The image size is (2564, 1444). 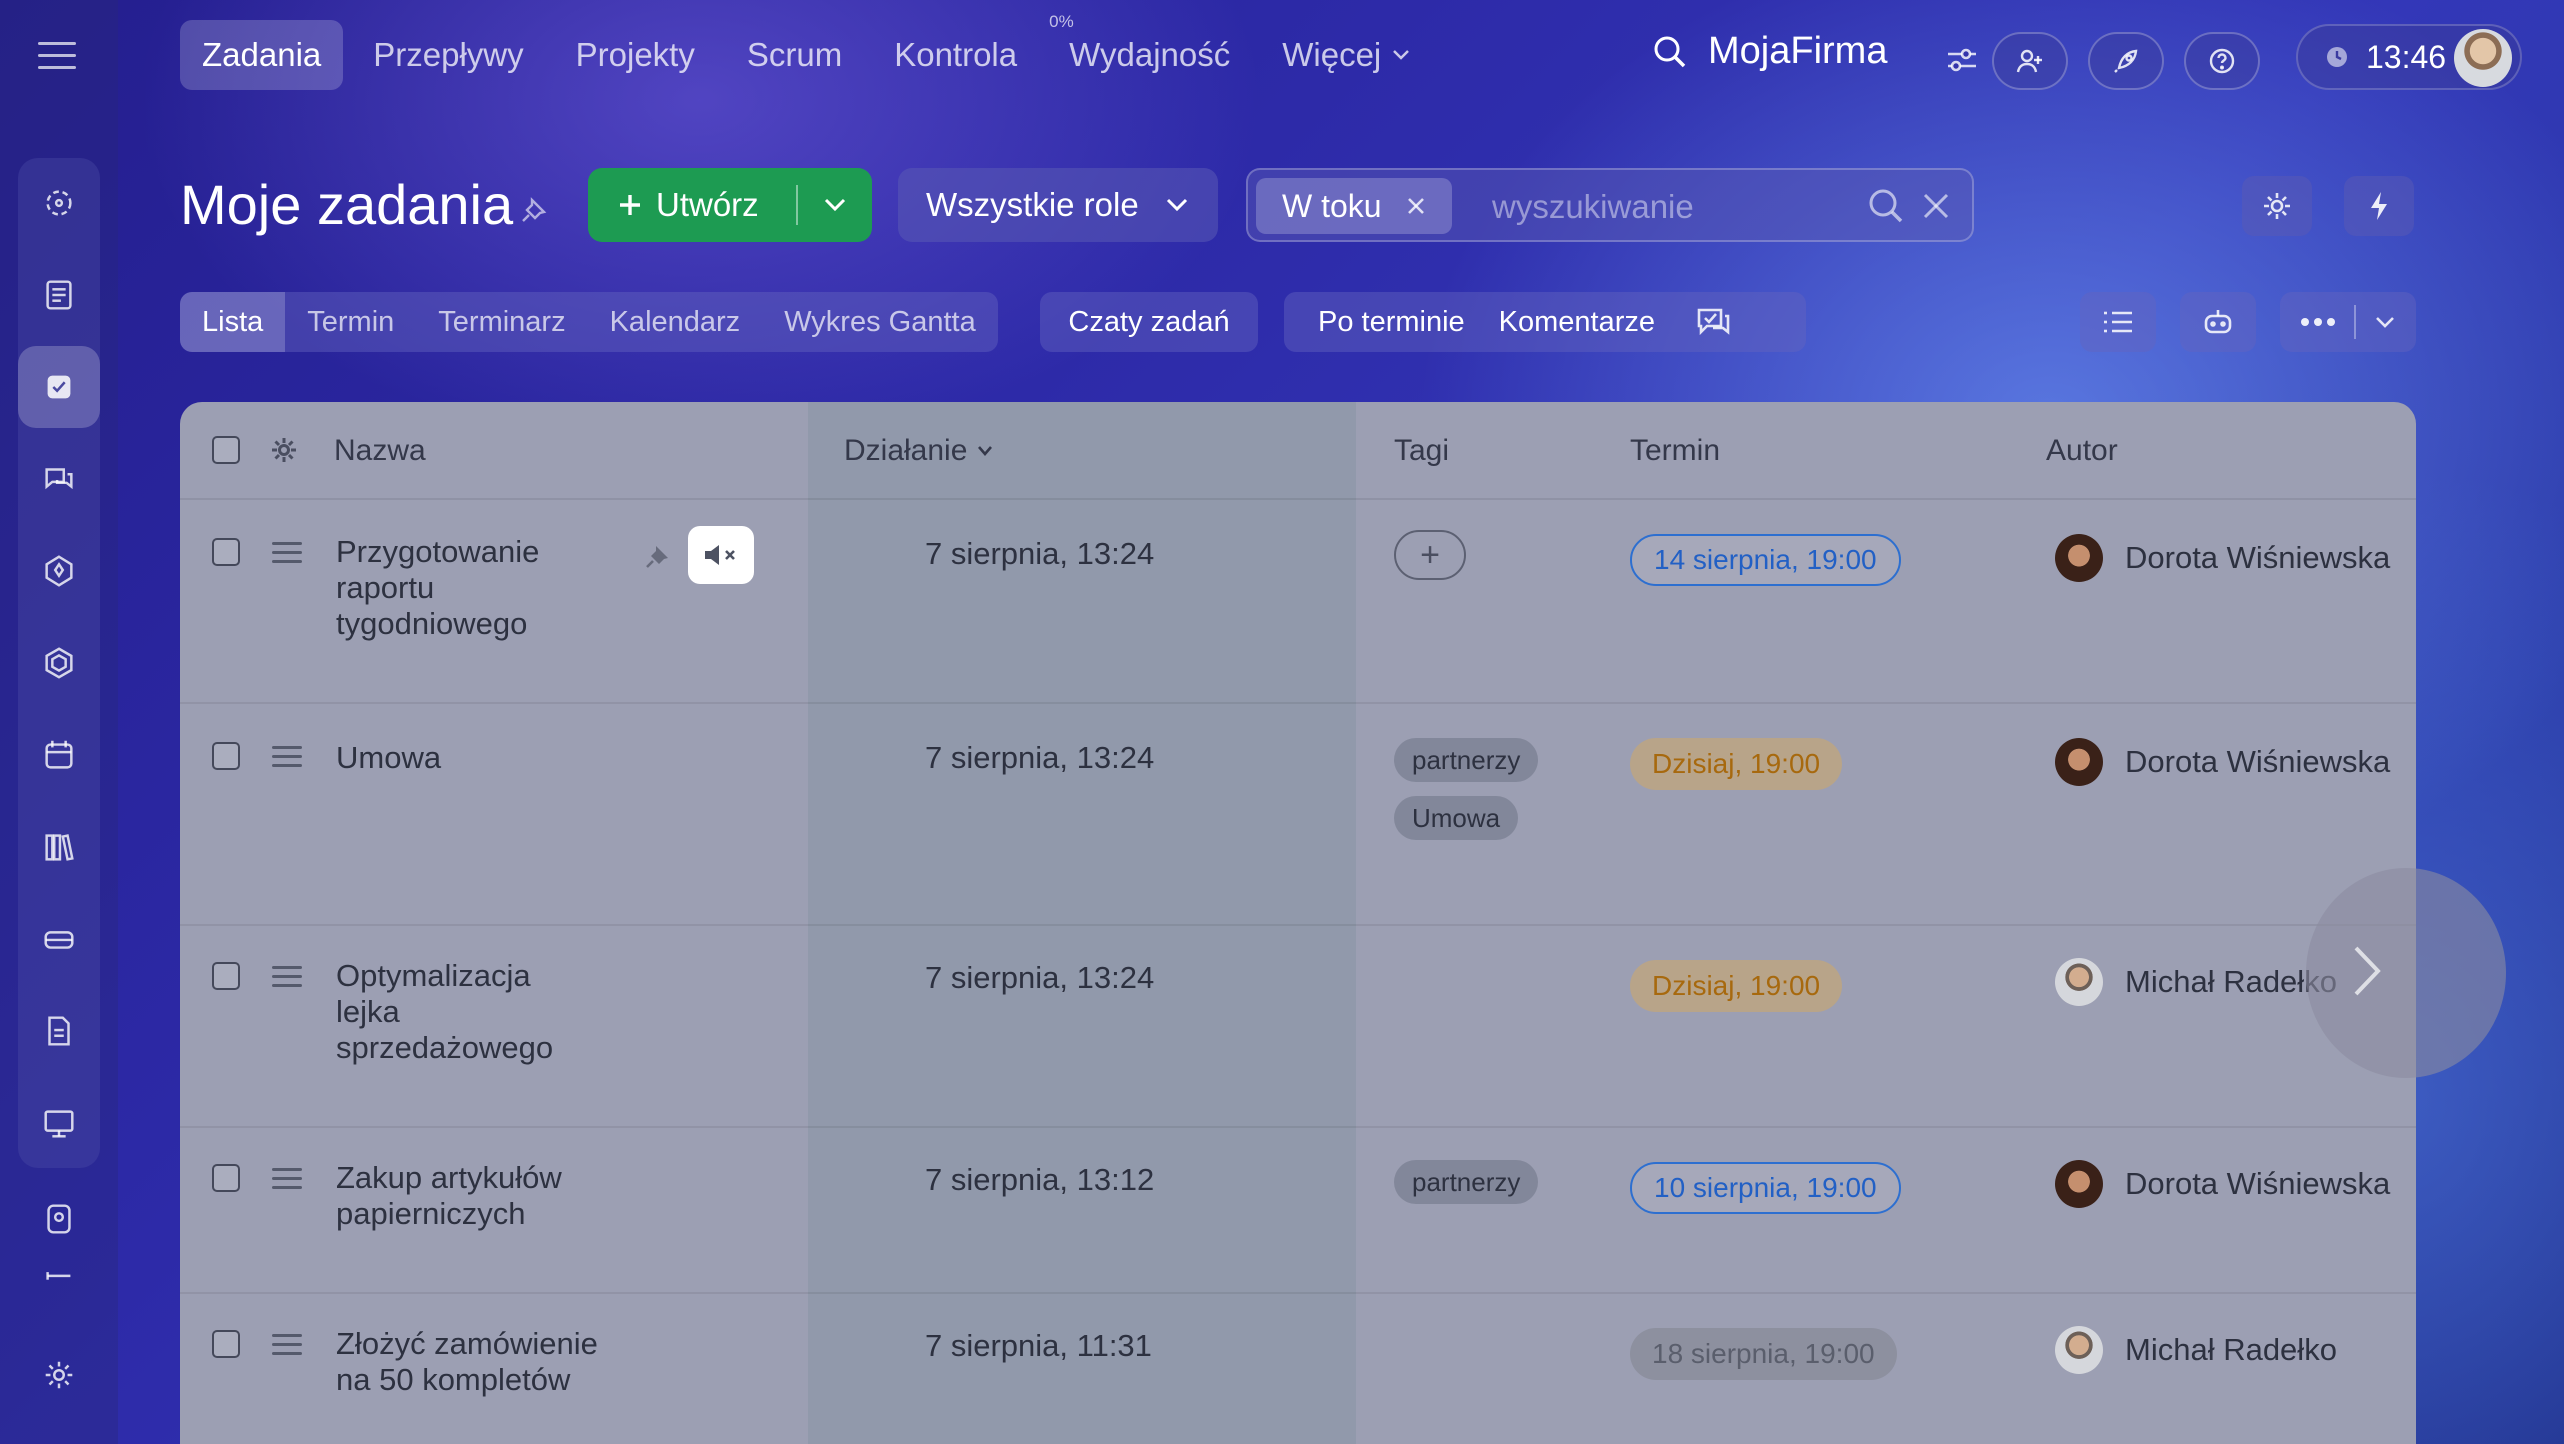 I want to click on overdue-filter: Po terminie, so click(x=1374, y=322).